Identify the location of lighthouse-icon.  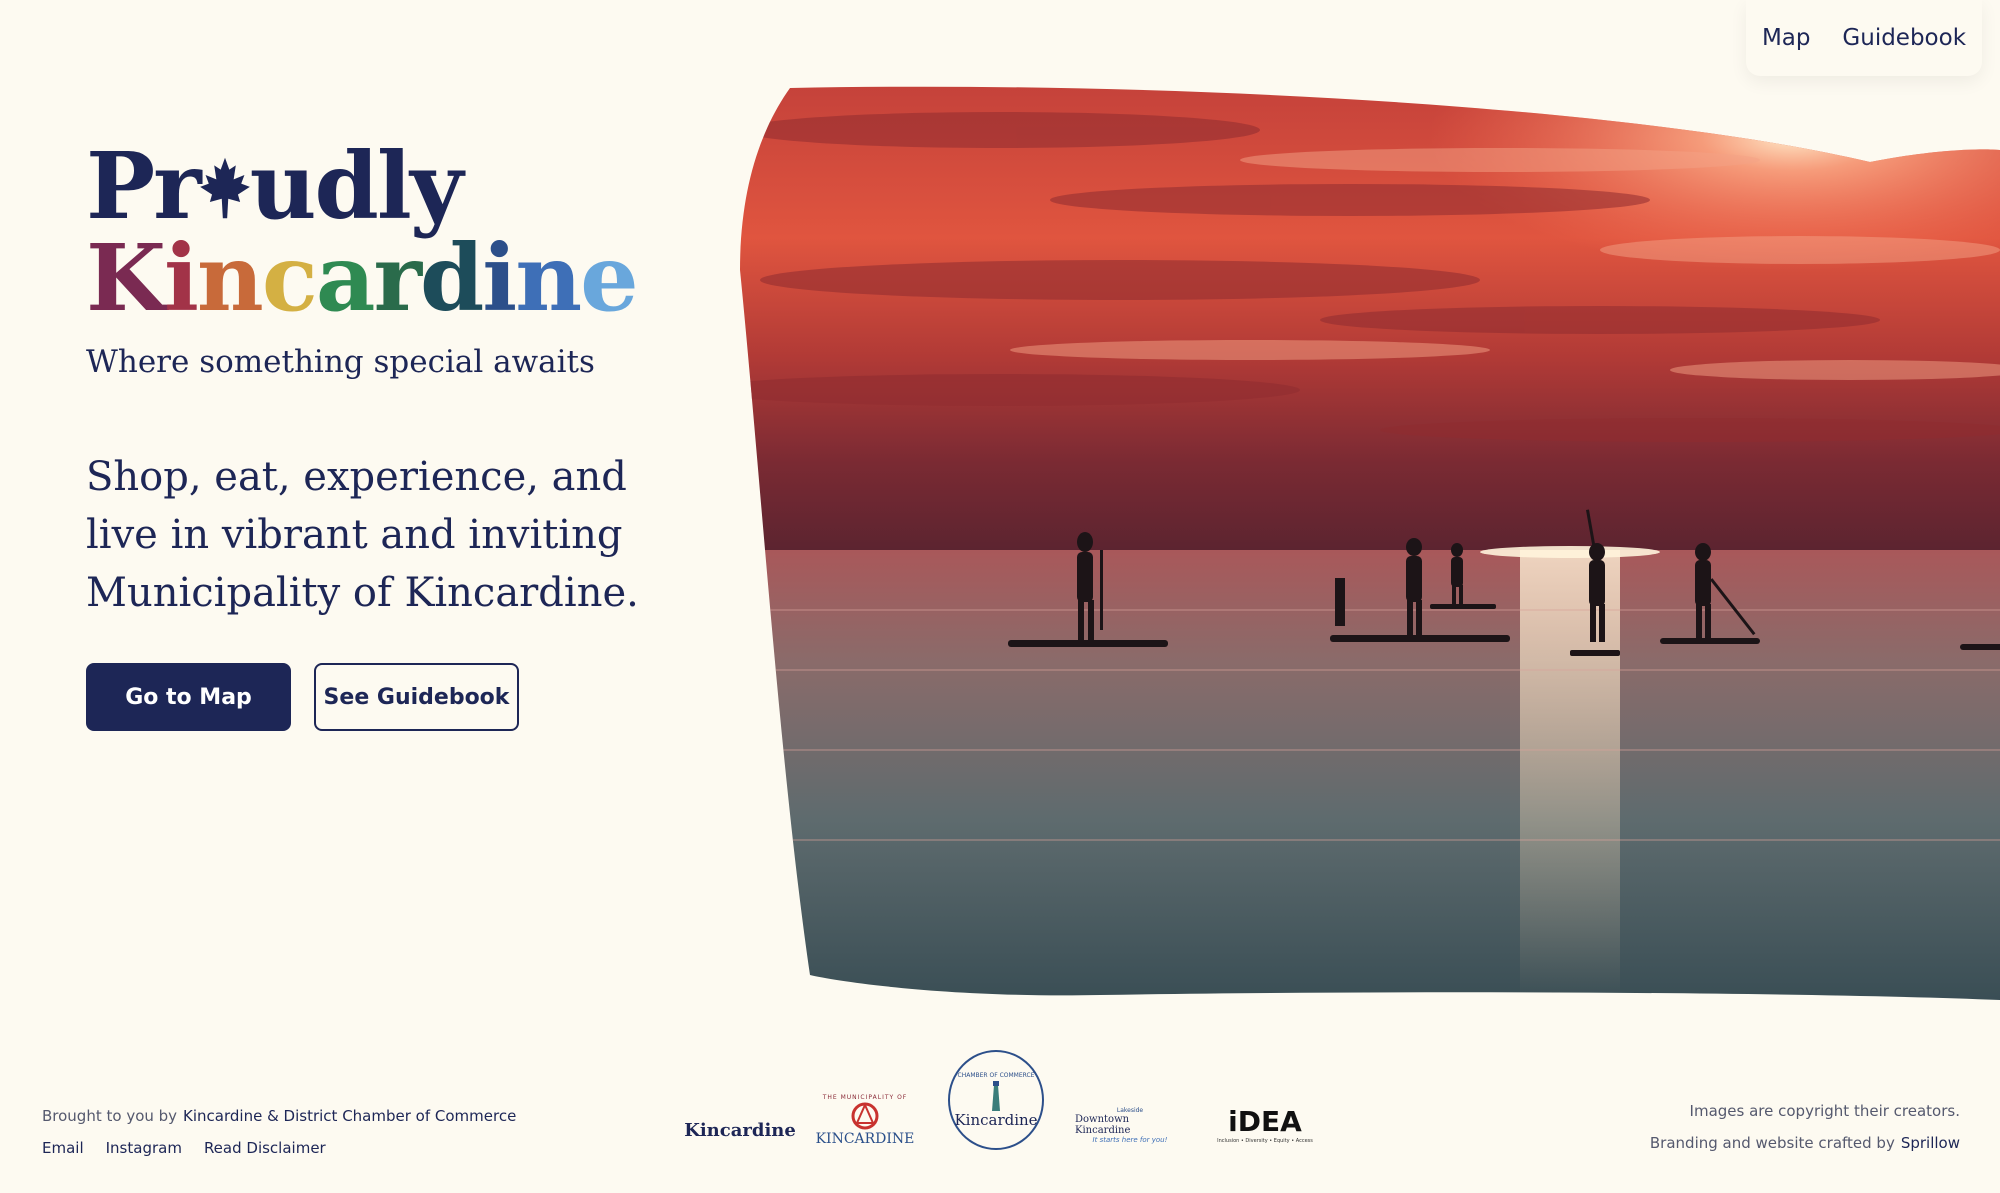
(996, 1095).